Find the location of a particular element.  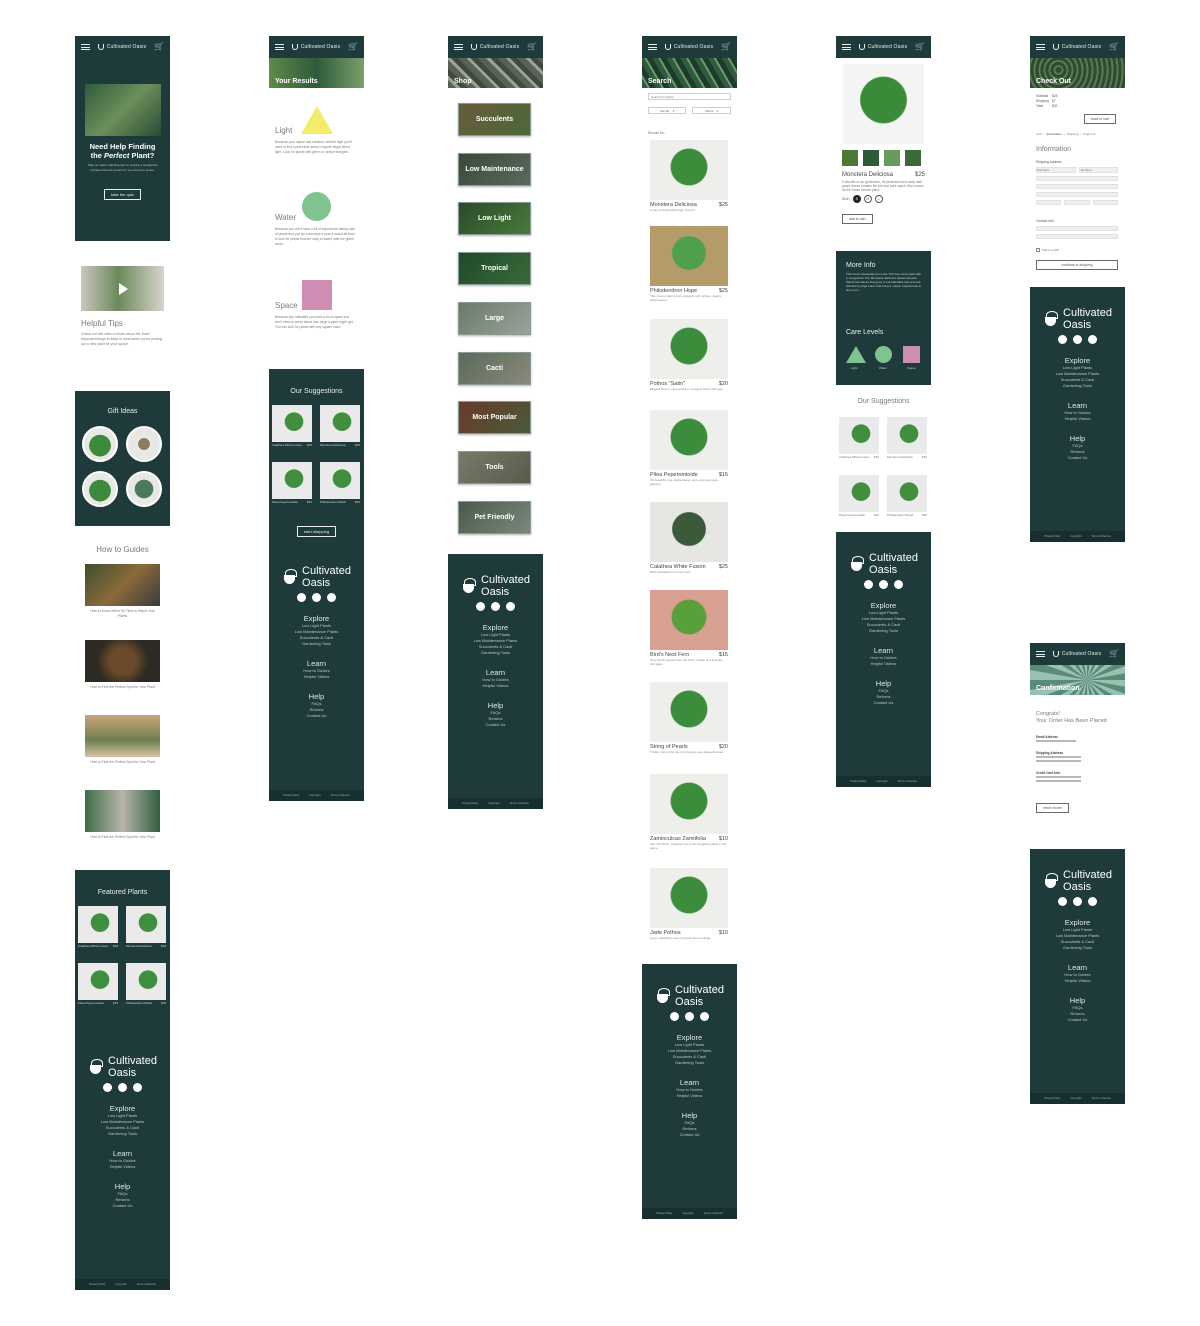

back-to-cart-button: back to cart is located at coordinates (1100, 119).